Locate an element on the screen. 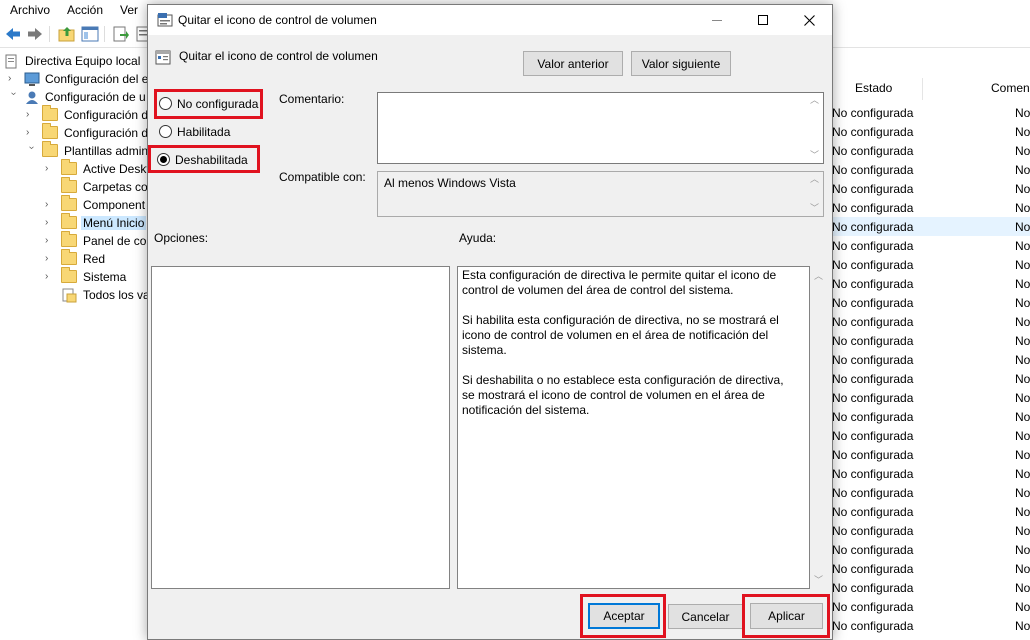 The height and width of the screenshot is (640, 1030). maximize-button is located at coordinates (763, 20).